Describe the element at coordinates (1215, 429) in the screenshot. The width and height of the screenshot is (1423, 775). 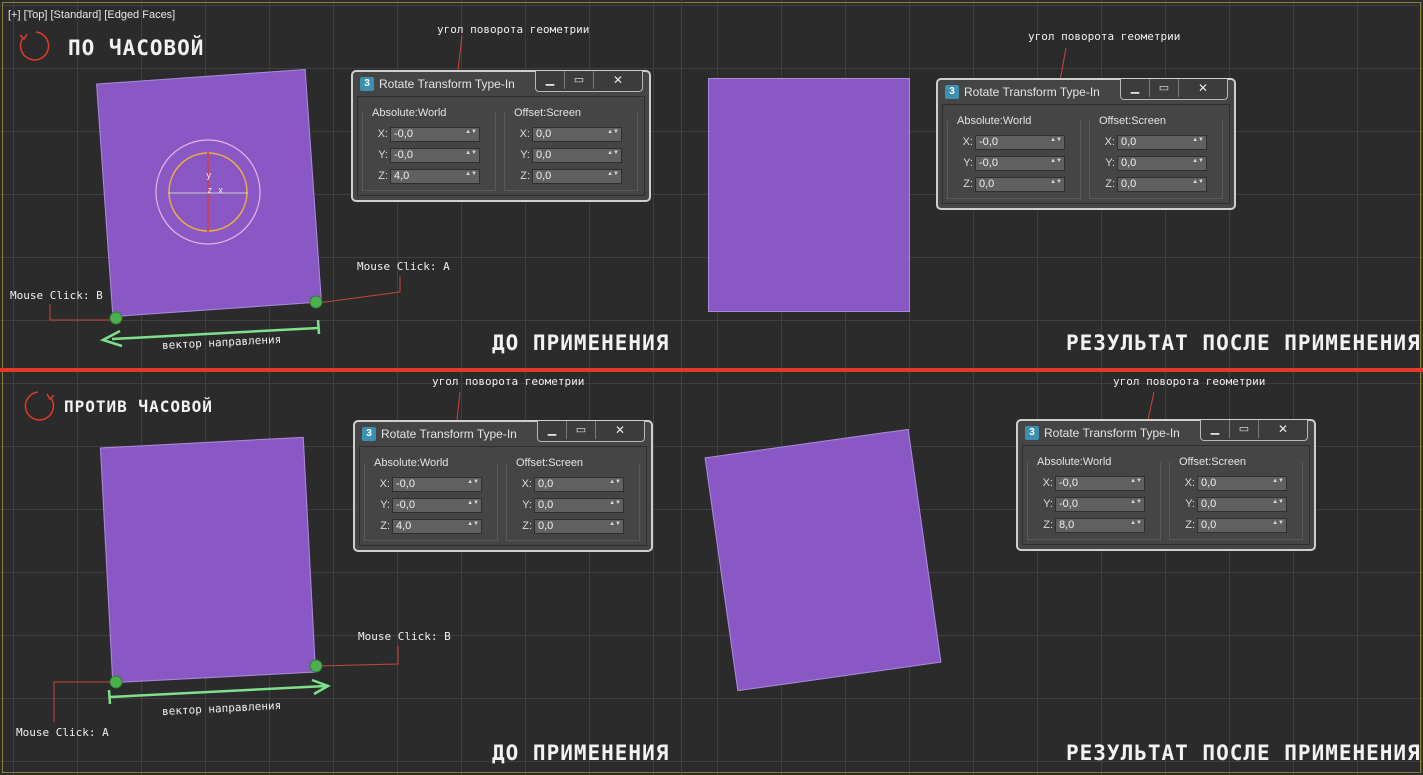
I see `minimize-button: ▁` at that location.